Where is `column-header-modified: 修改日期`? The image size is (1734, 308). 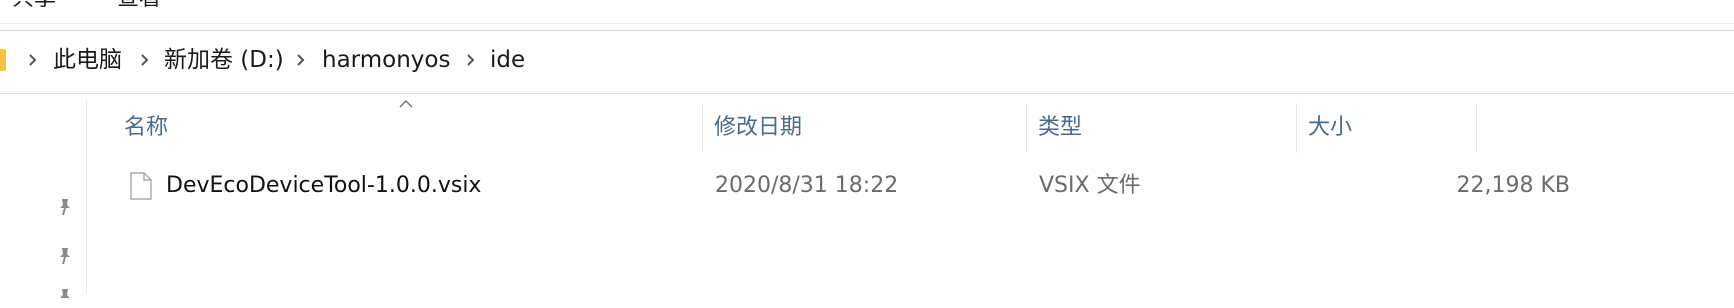
column-header-modified: 修改日期 is located at coordinates (758, 128).